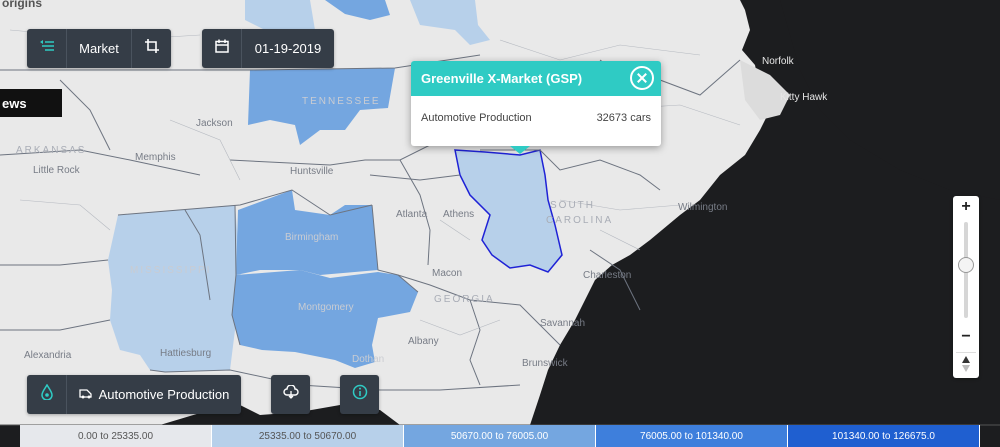 This screenshot has width=1000, height=447. What do you see at coordinates (56, 170) in the screenshot?
I see `map-label-city: Little Rock` at bounding box center [56, 170].